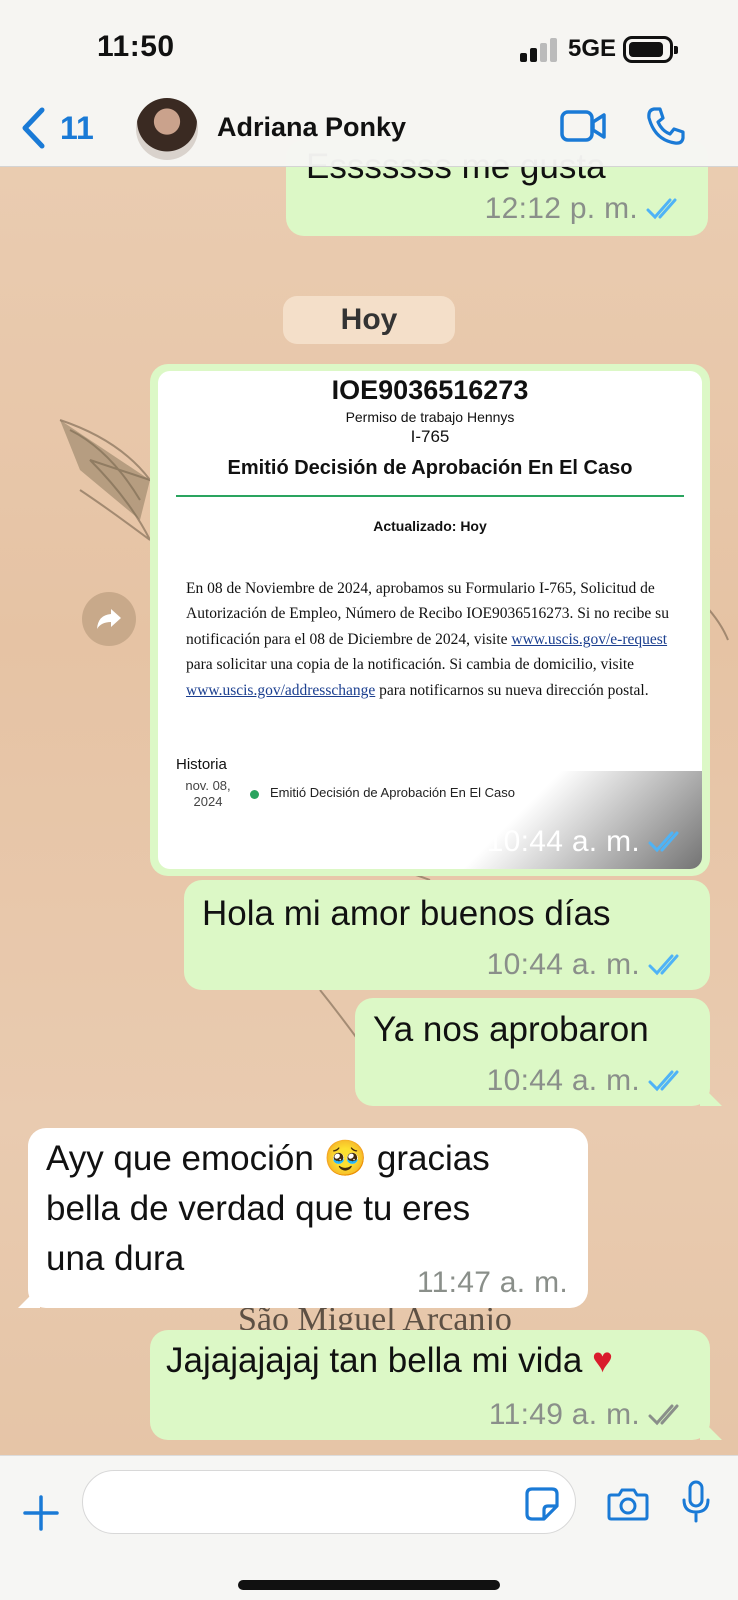  What do you see at coordinates (57, 128) in the screenshot?
I see `back-button: 11` at bounding box center [57, 128].